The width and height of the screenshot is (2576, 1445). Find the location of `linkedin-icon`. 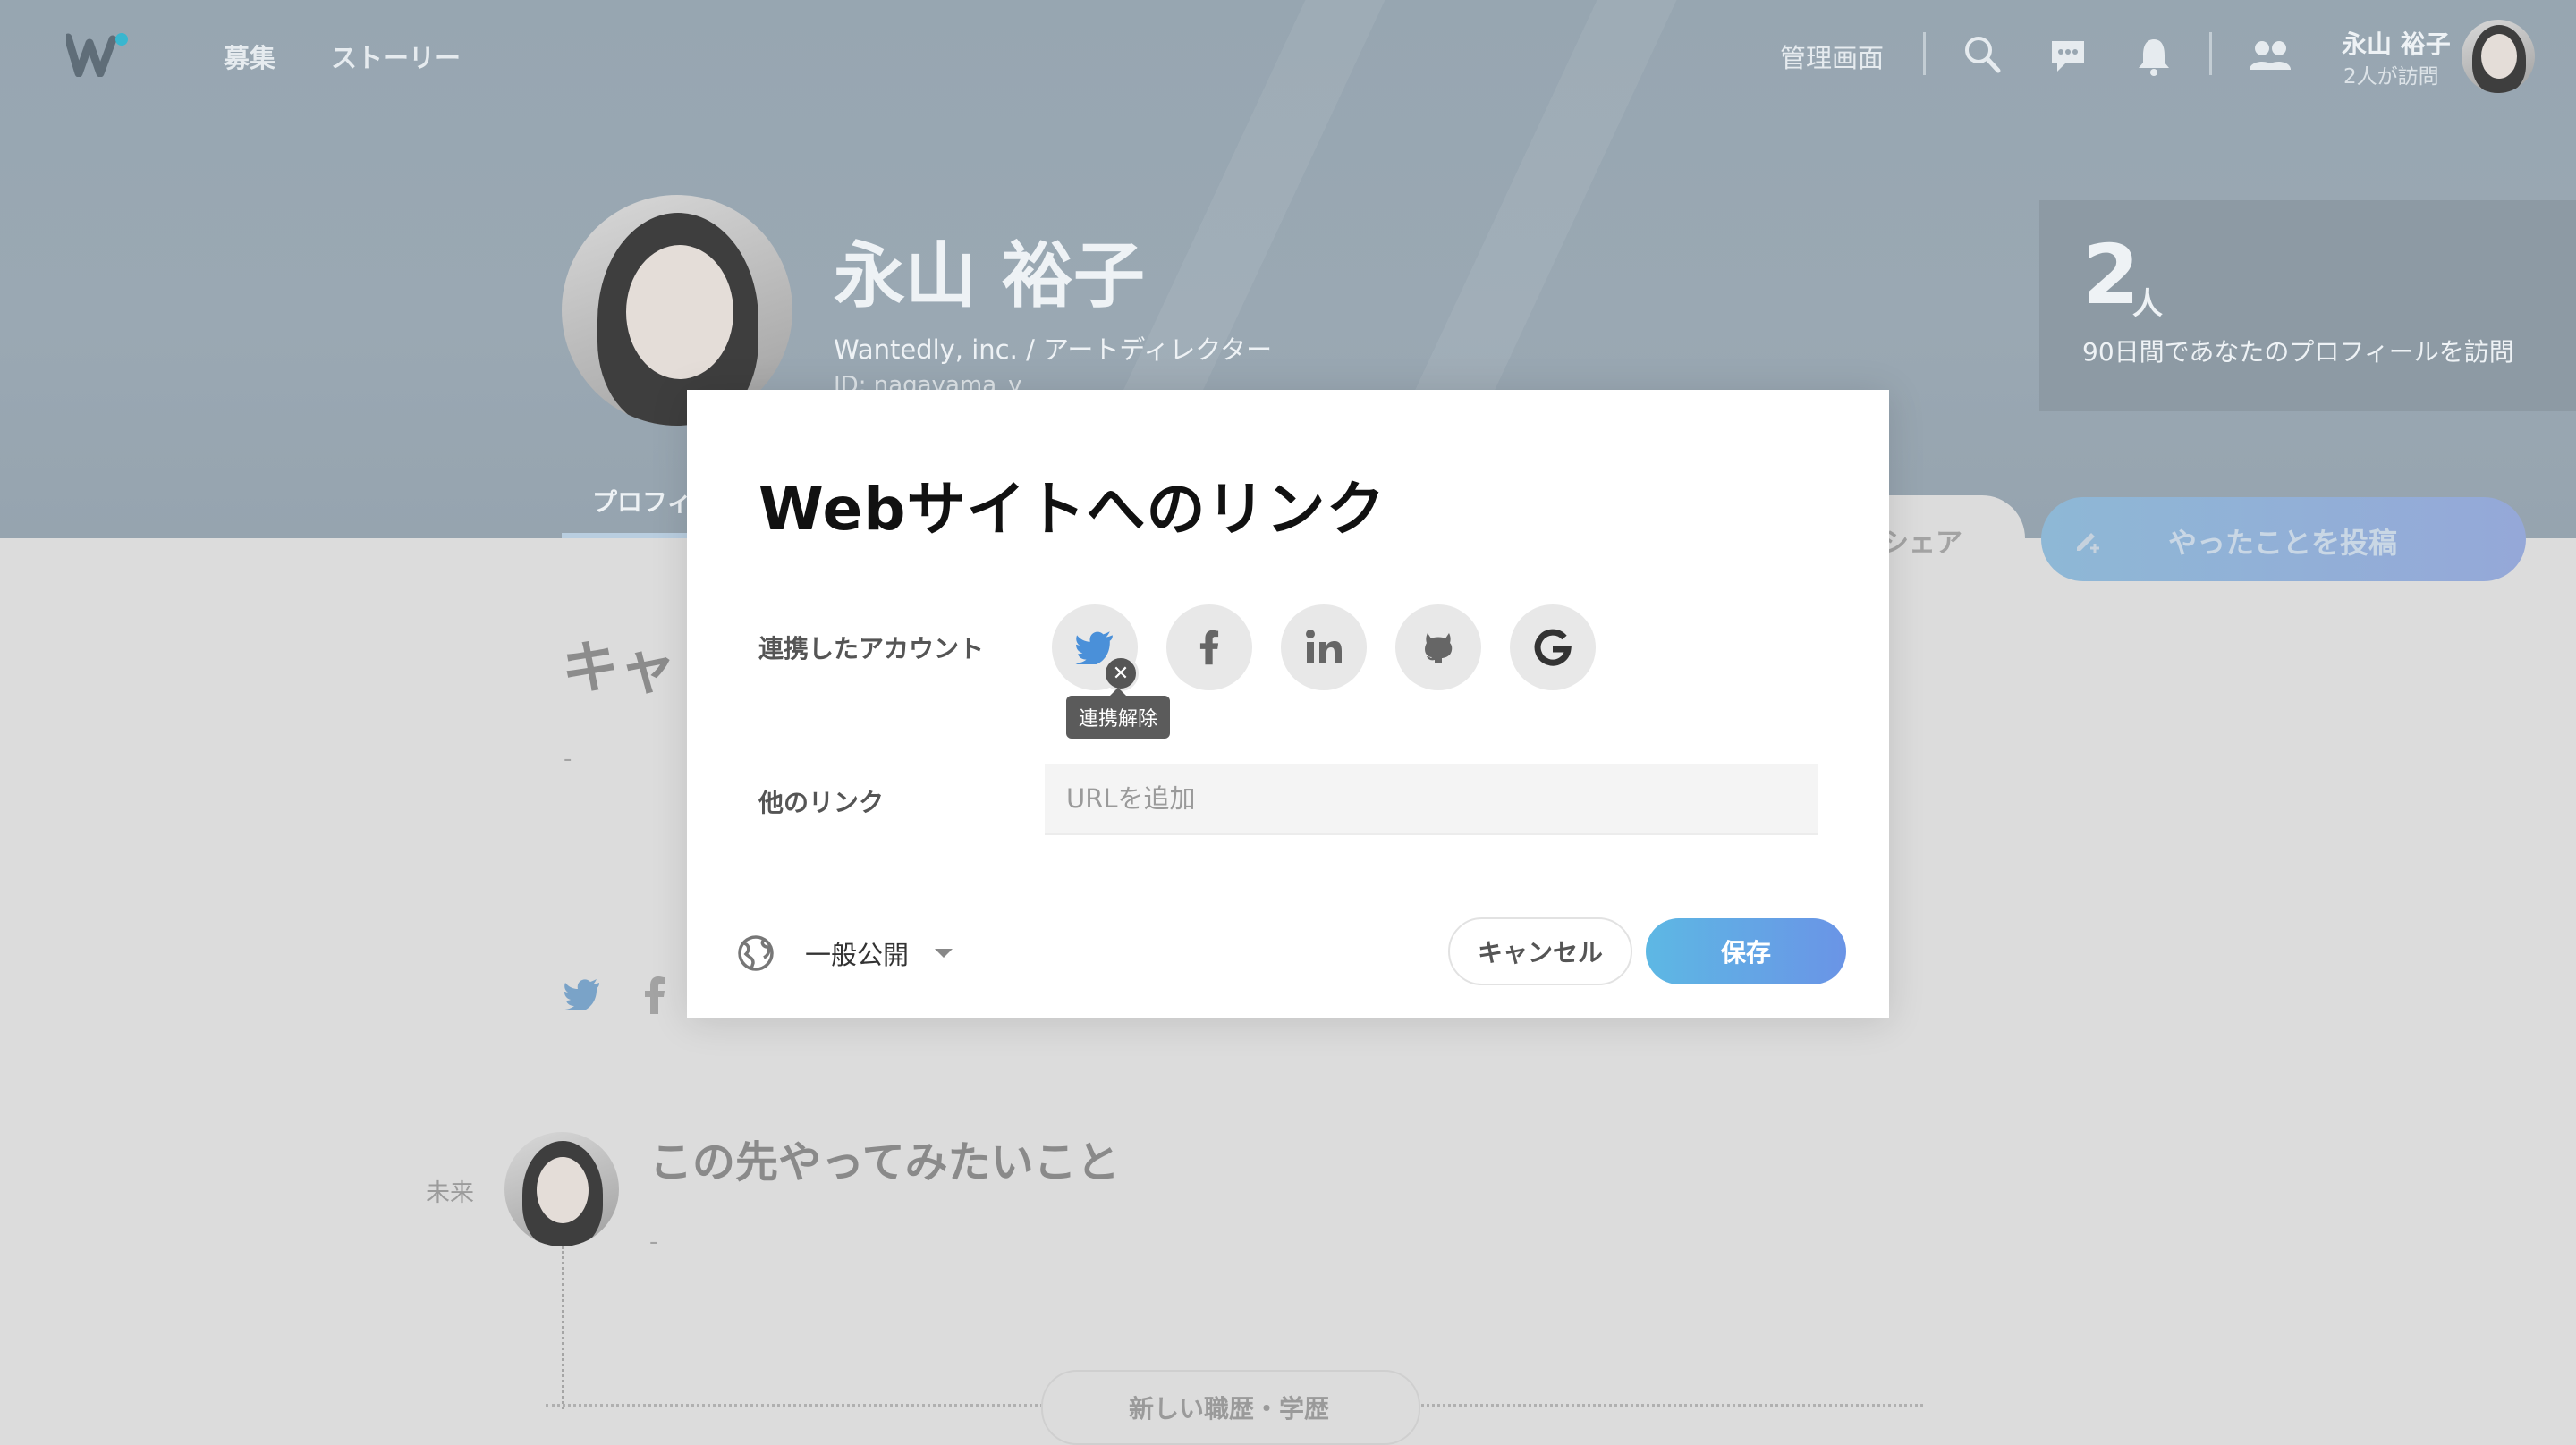

linkedin-icon is located at coordinates (1324, 646).